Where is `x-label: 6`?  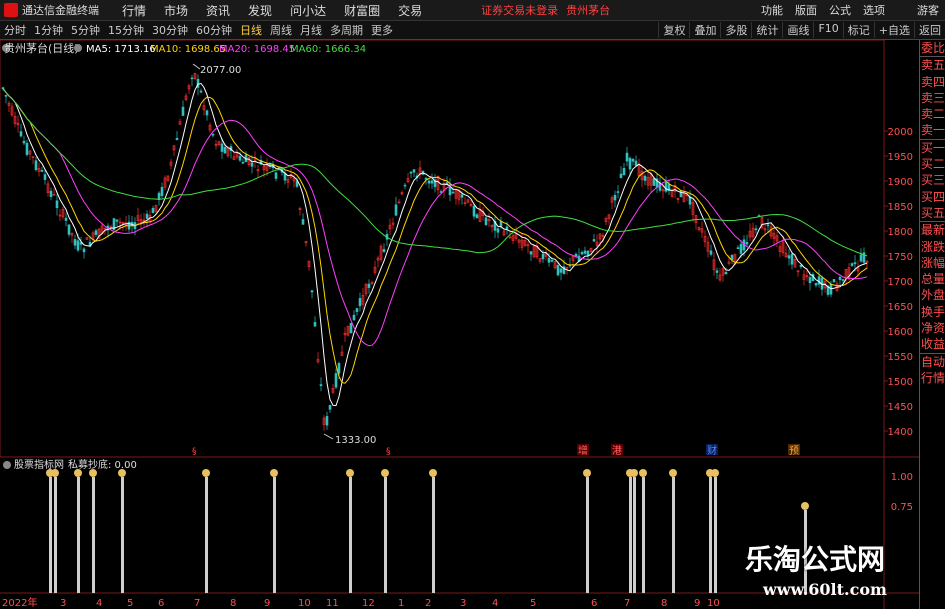
x-label: 6 is located at coordinates (161, 603).